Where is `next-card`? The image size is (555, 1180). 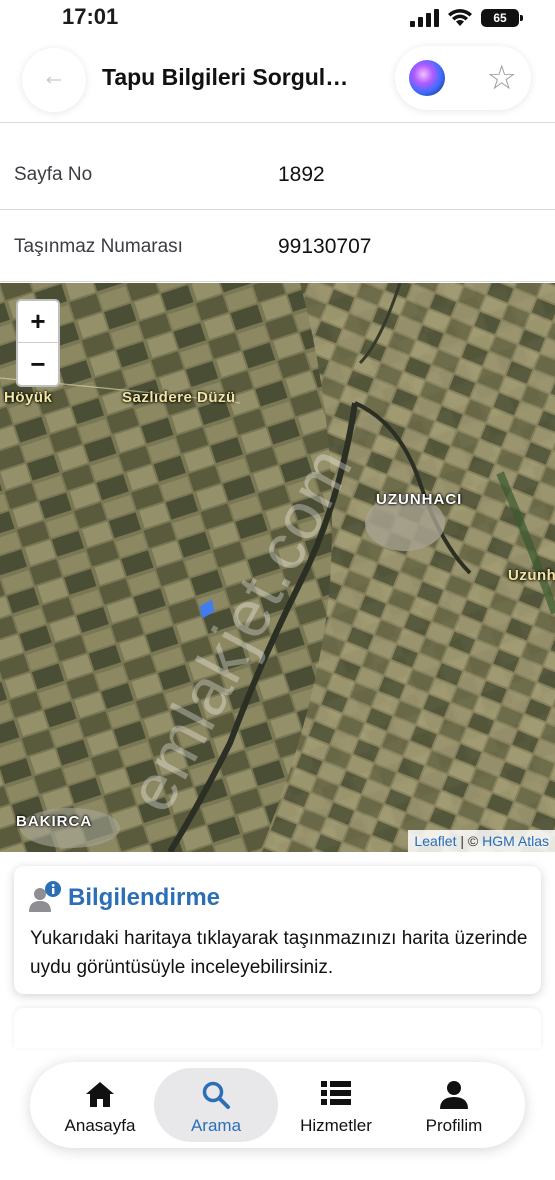 next-card is located at coordinates (277, 1028).